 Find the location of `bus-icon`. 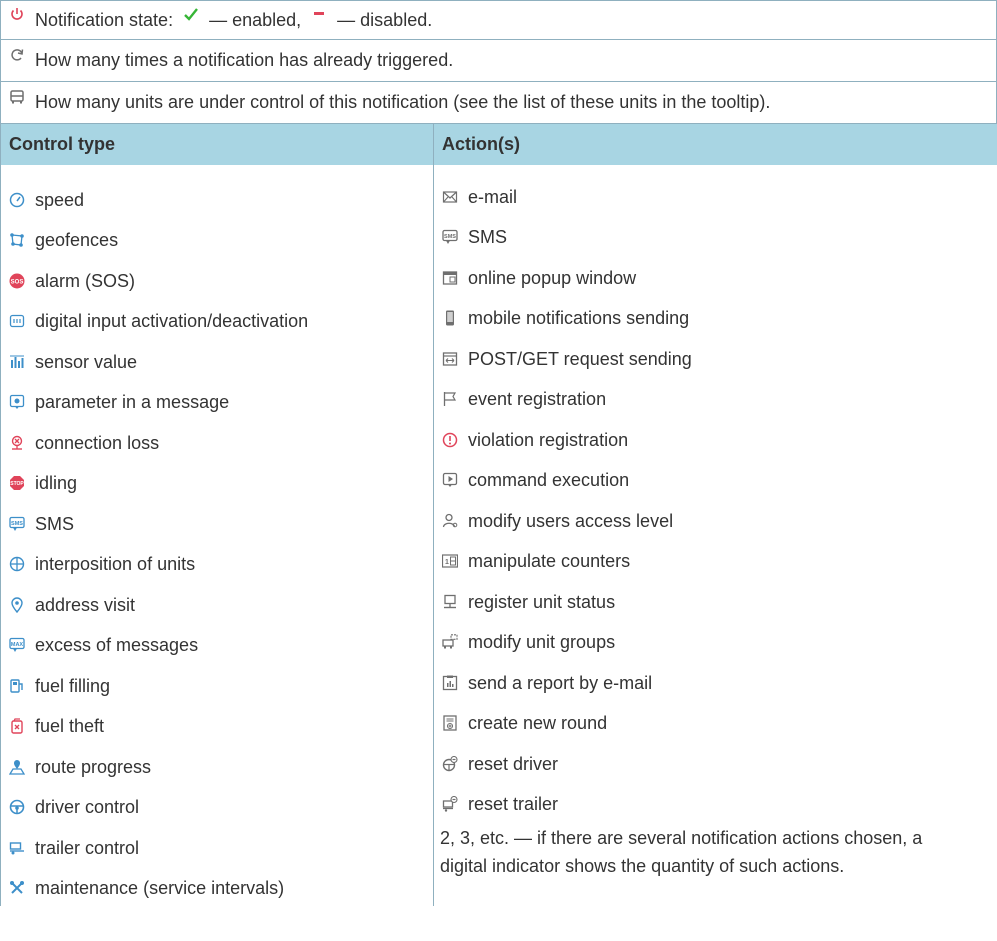

bus-icon is located at coordinates (17, 97).